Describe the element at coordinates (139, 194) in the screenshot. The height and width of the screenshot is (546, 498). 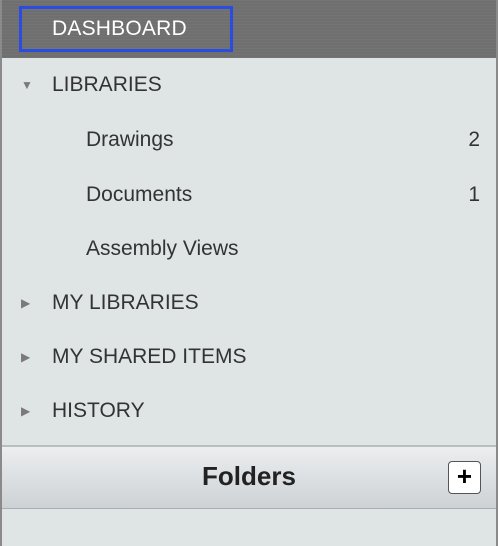
I see `tree-item-label: Documents` at that location.